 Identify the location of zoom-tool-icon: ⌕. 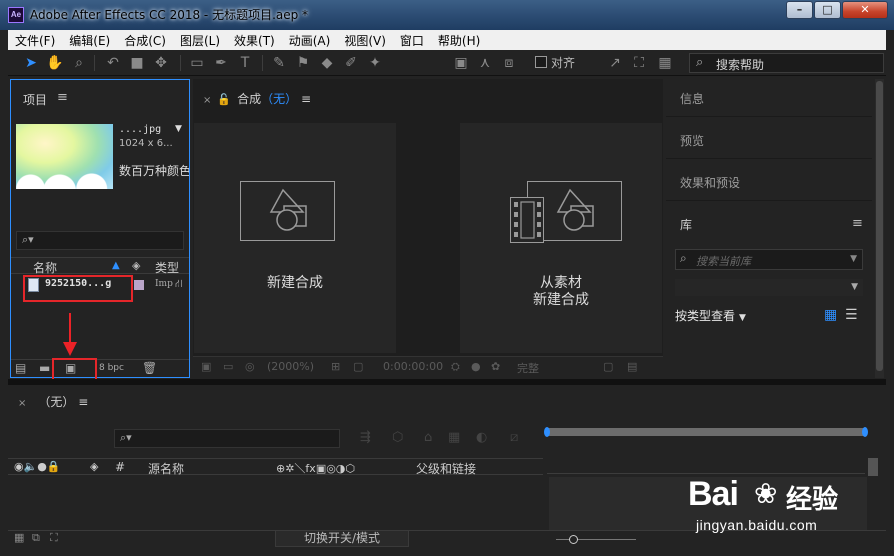
(79, 63).